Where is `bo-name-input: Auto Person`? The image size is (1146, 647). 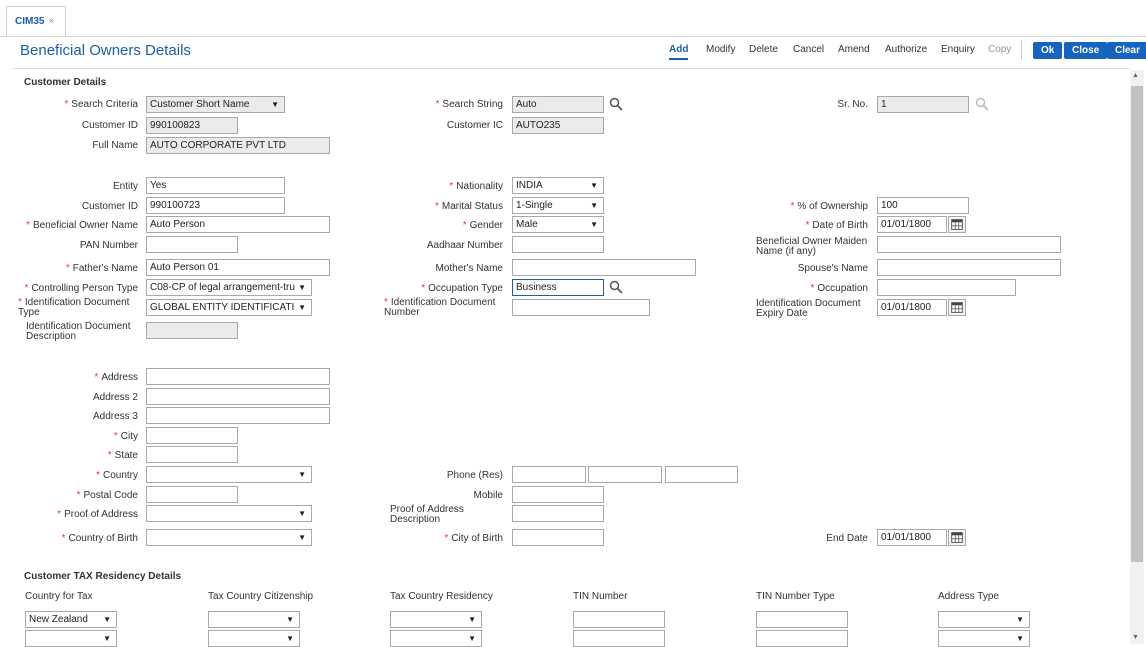 bo-name-input: Auto Person is located at coordinates (238, 224).